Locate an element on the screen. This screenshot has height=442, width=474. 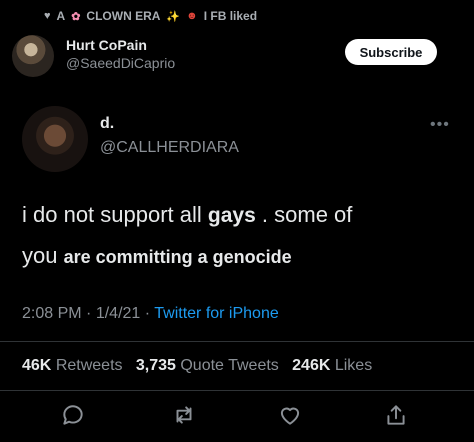
more-icon: ••• is located at coordinates (440, 125).